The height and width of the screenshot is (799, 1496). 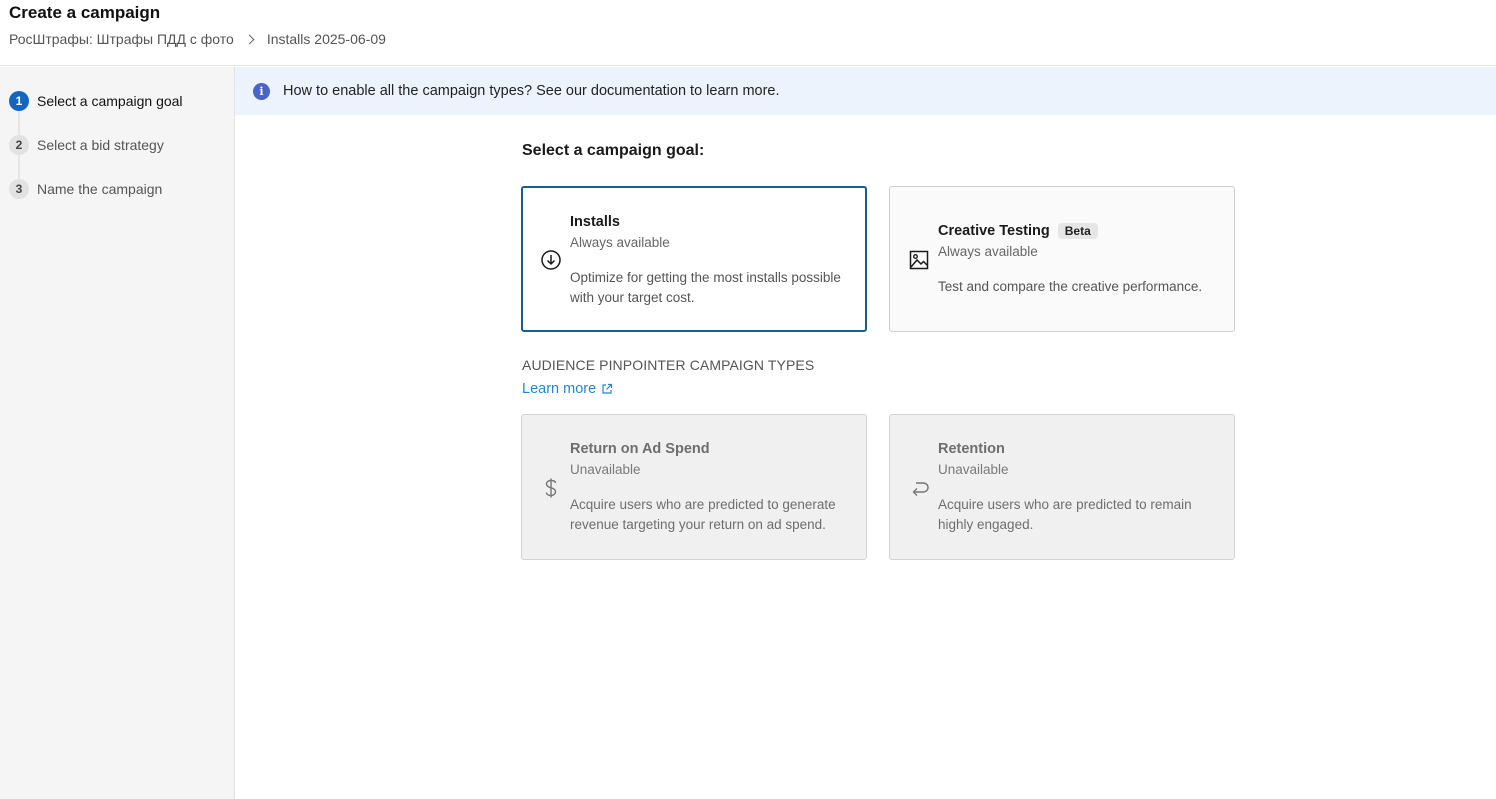 I want to click on breadcrumb-campaign: Installs 2025-06-09, so click(x=326, y=39).